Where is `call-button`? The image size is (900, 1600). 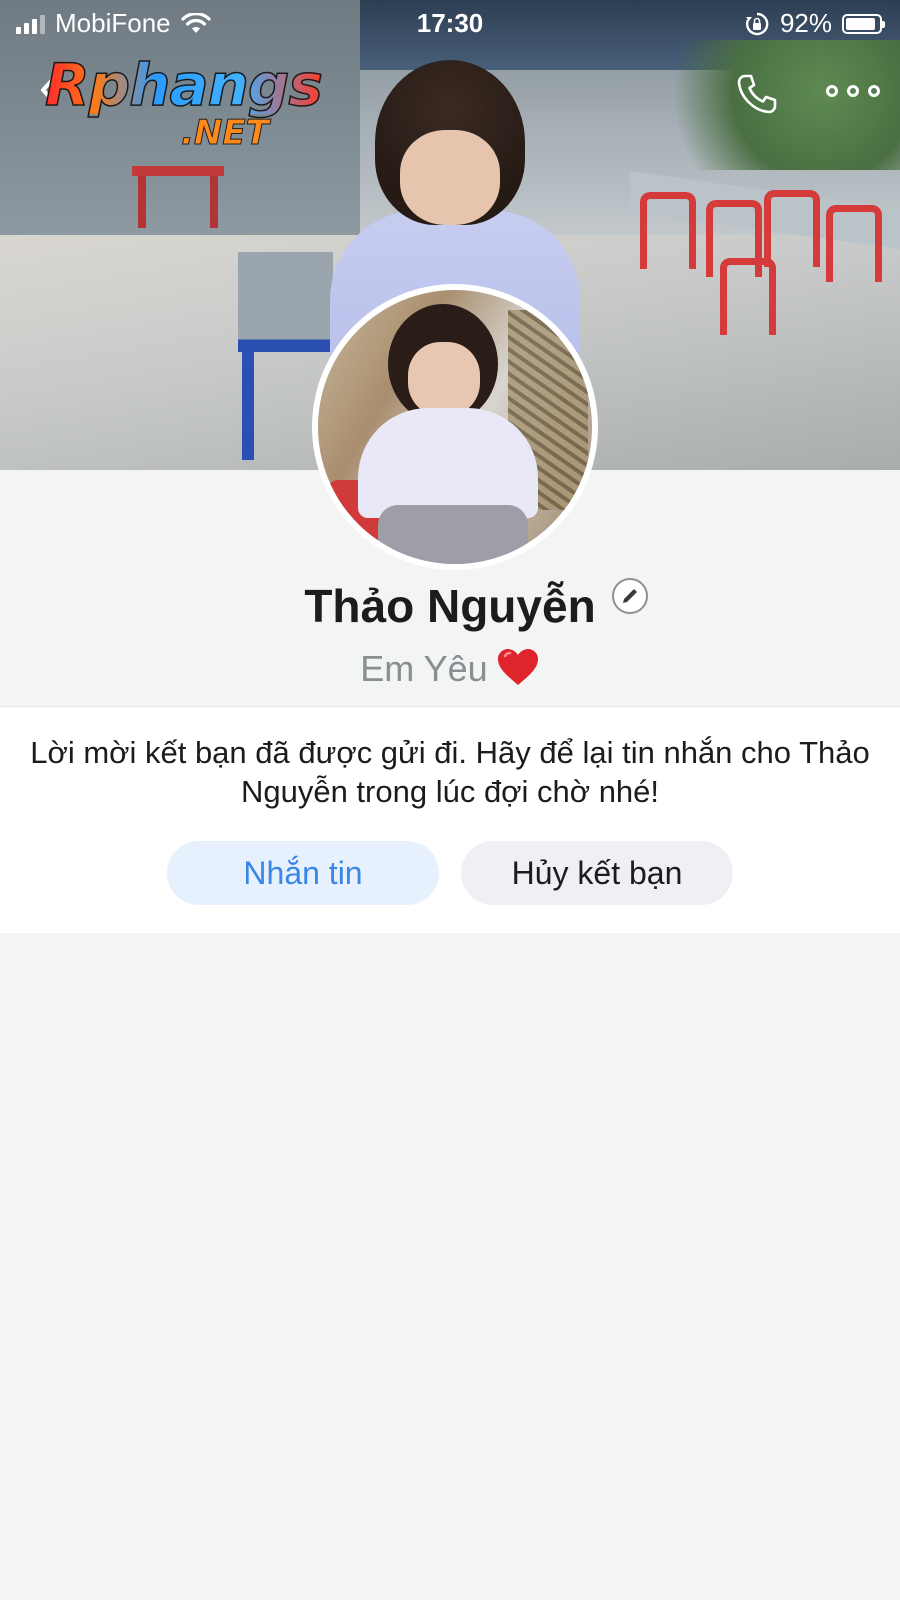
call-button is located at coordinates (757, 94).